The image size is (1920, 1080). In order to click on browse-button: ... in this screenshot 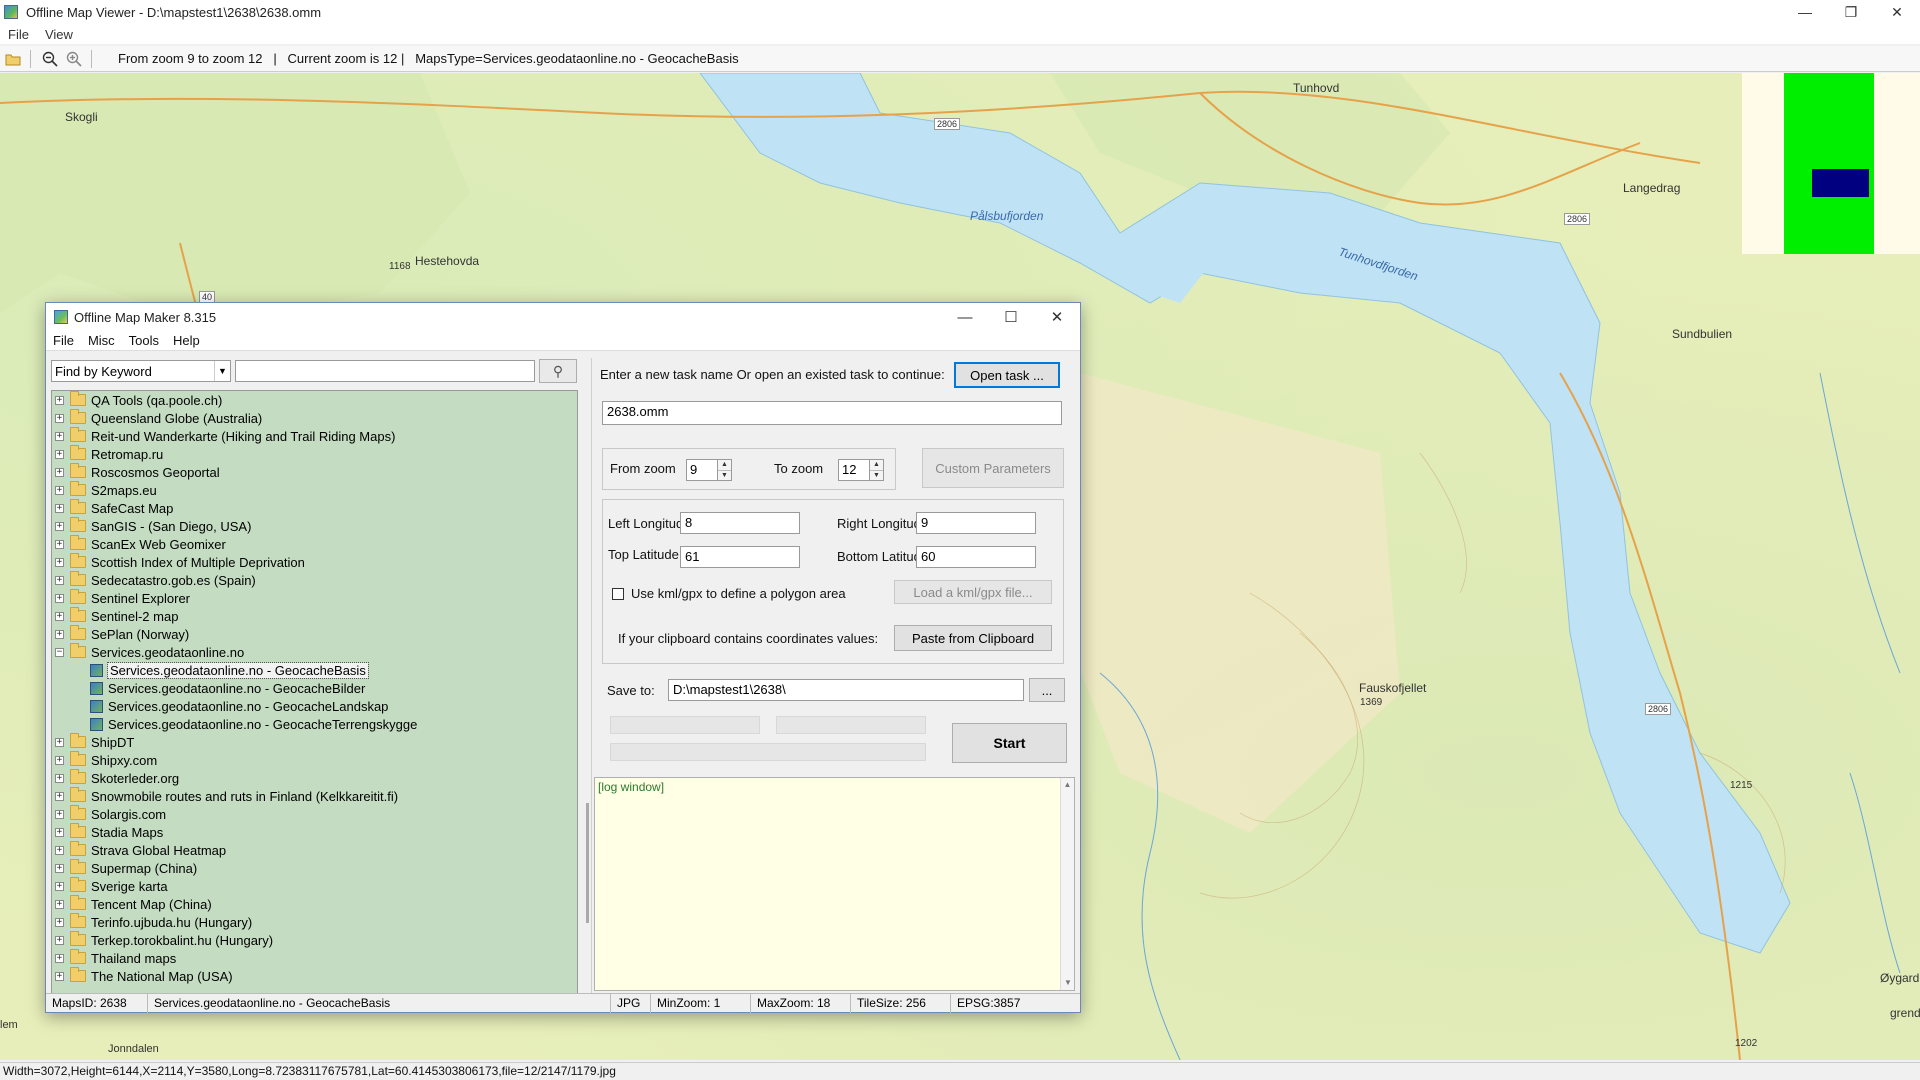, I will do `click(1047, 690)`.